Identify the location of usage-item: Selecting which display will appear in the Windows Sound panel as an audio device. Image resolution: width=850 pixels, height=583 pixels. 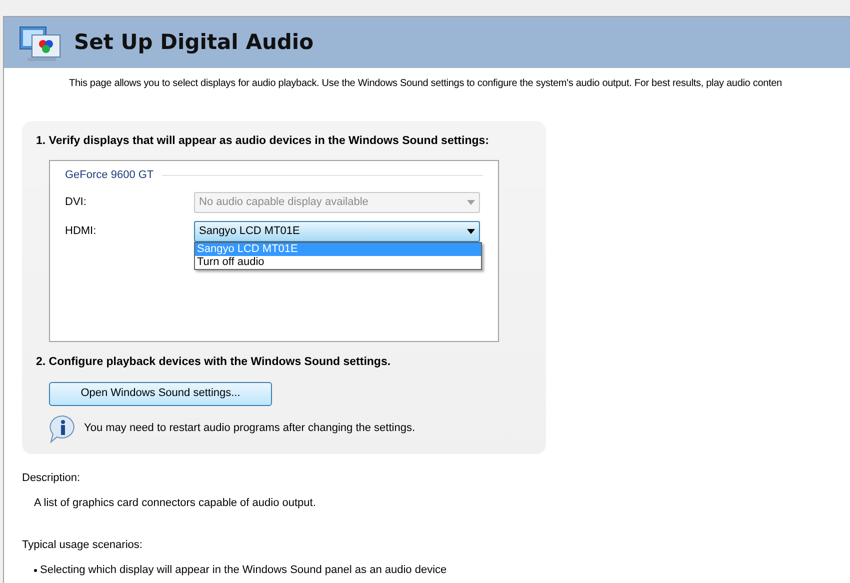
(243, 570).